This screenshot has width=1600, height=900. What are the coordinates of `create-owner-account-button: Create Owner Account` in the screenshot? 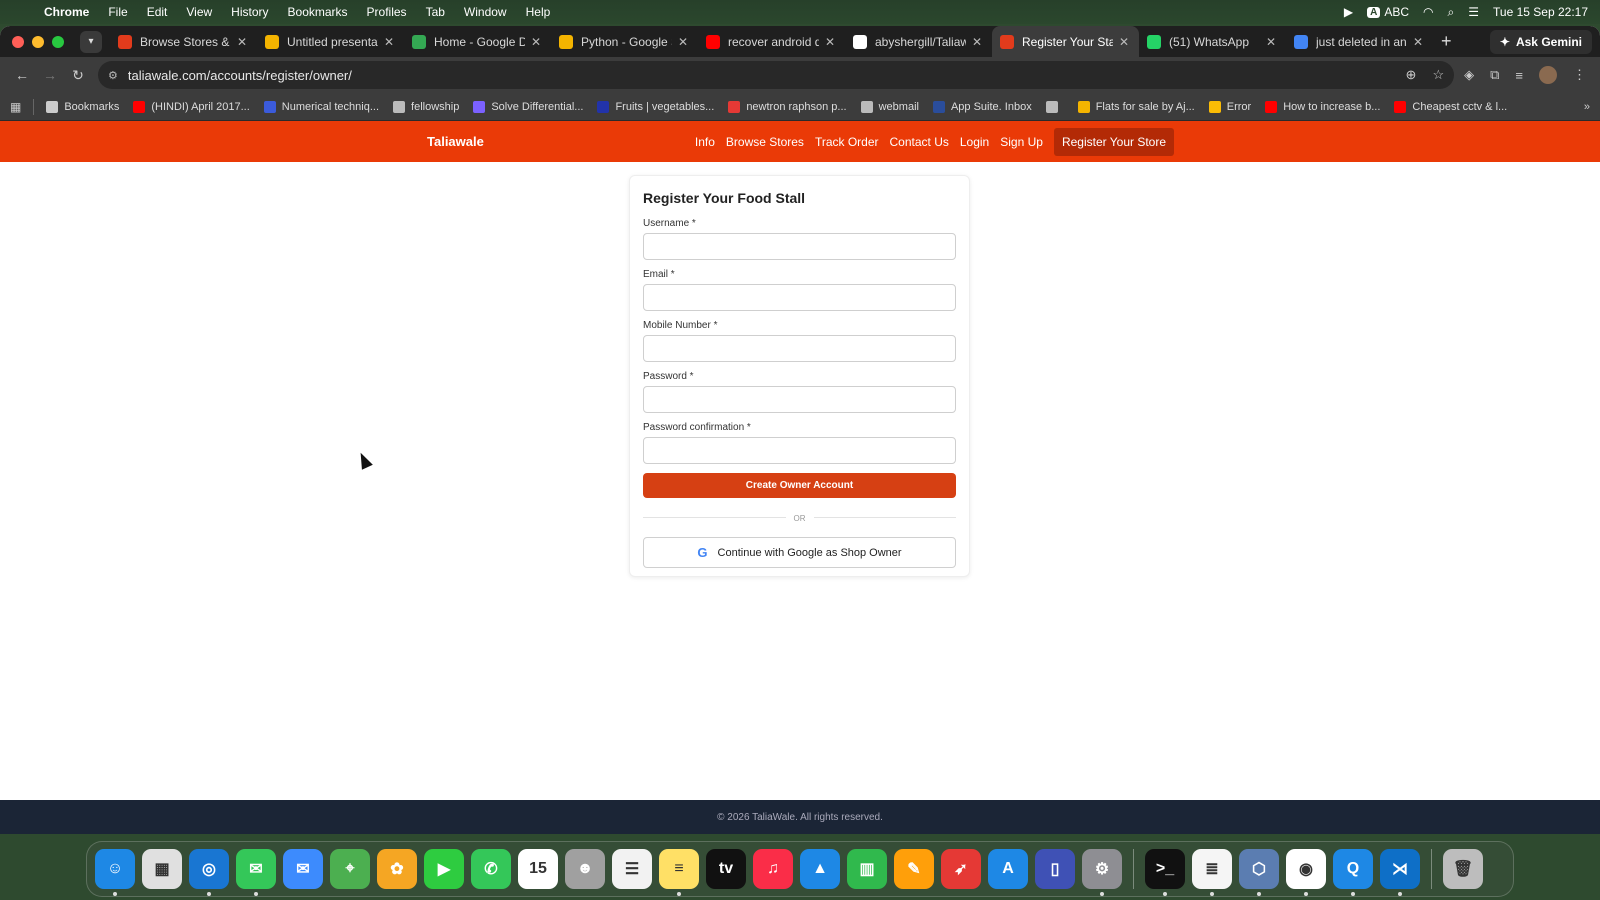 It's located at (799, 485).